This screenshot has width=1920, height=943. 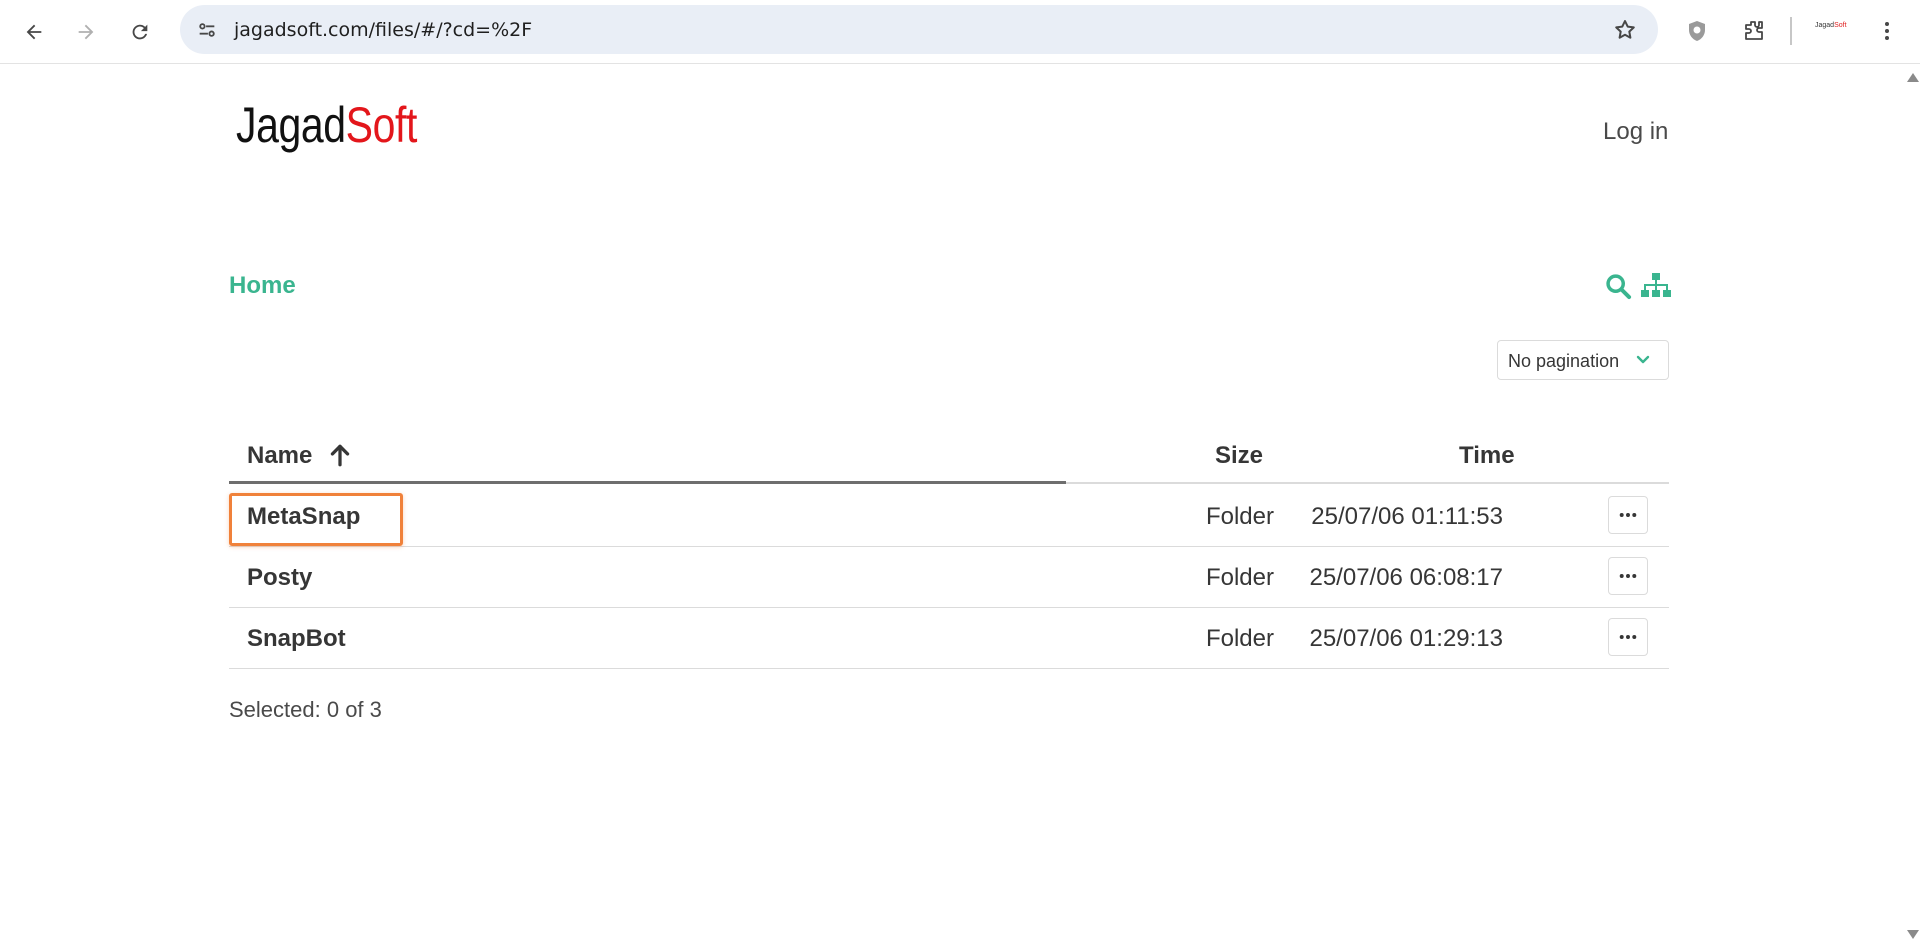 I want to click on arrow-left-icon, so click(x=34, y=32).